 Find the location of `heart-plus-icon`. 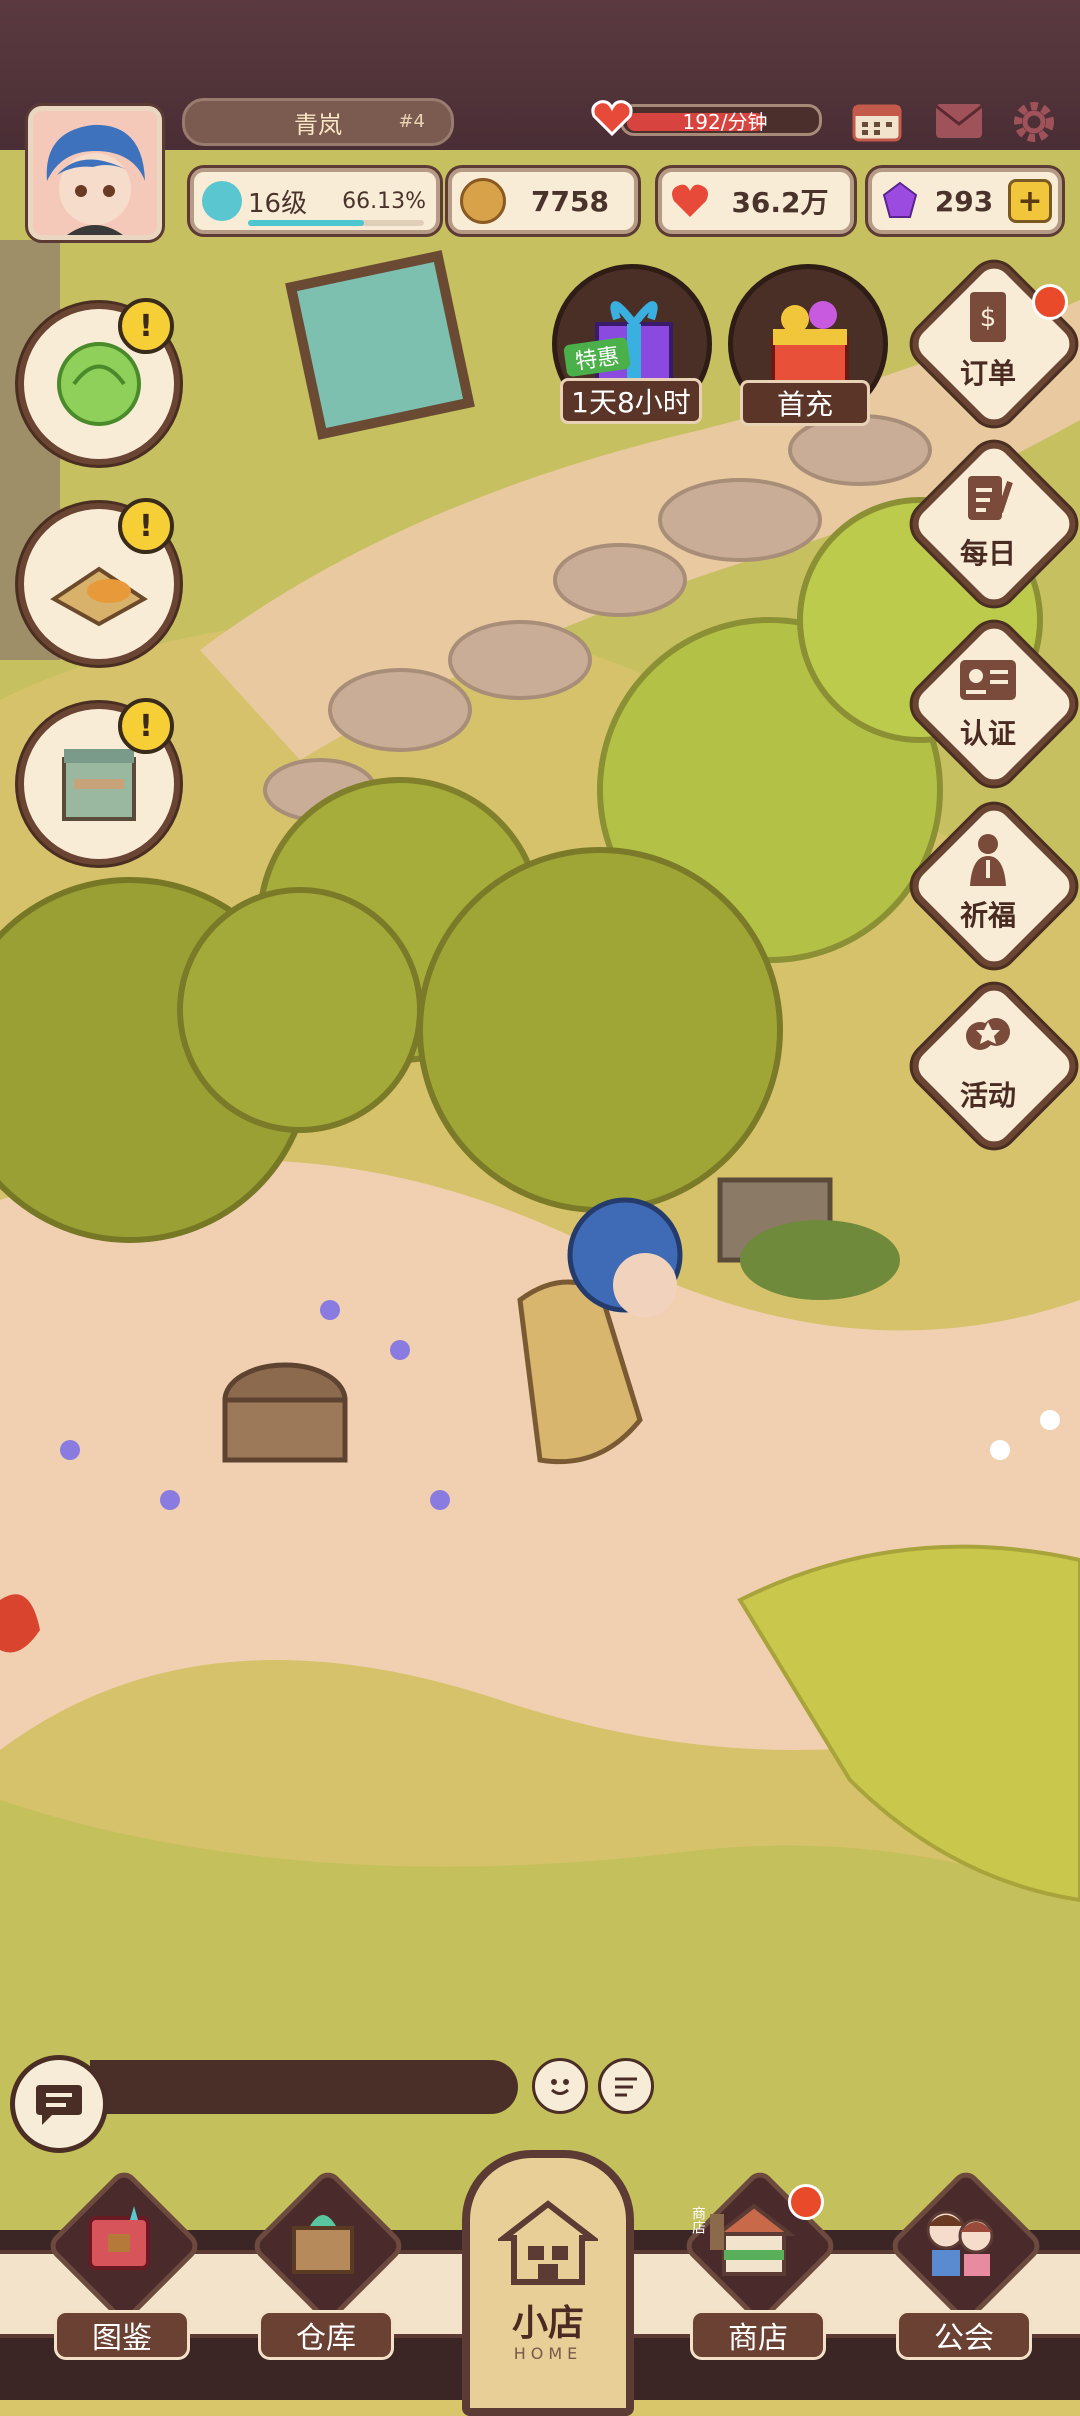

heart-plus-icon is located at coordinates (612, 118).